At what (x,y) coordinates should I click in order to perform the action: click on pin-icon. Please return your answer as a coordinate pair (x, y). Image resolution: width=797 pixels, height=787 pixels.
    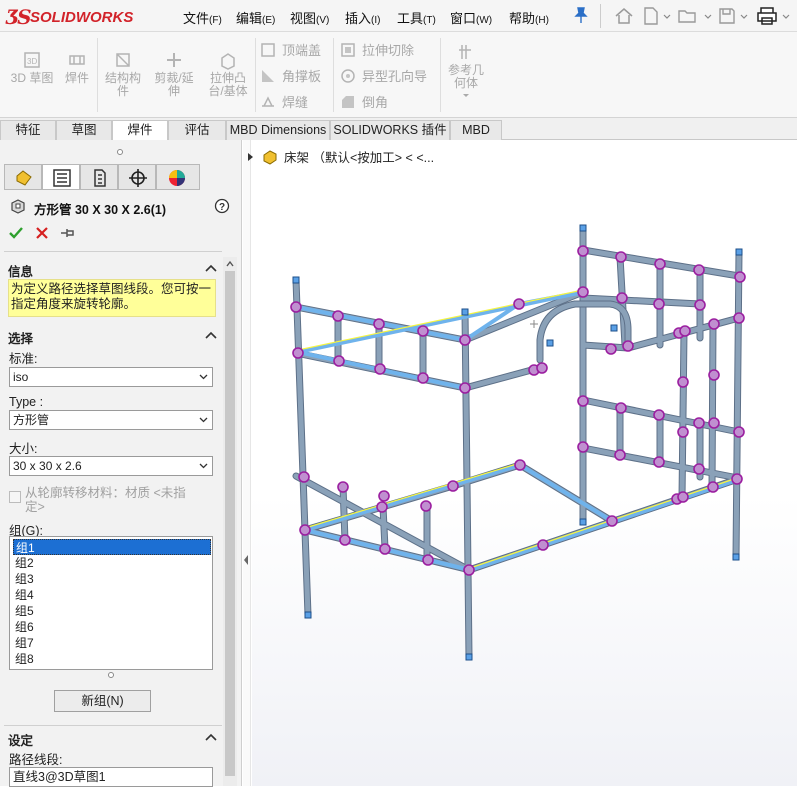
    Looking at the image, I should click on (581, 15).